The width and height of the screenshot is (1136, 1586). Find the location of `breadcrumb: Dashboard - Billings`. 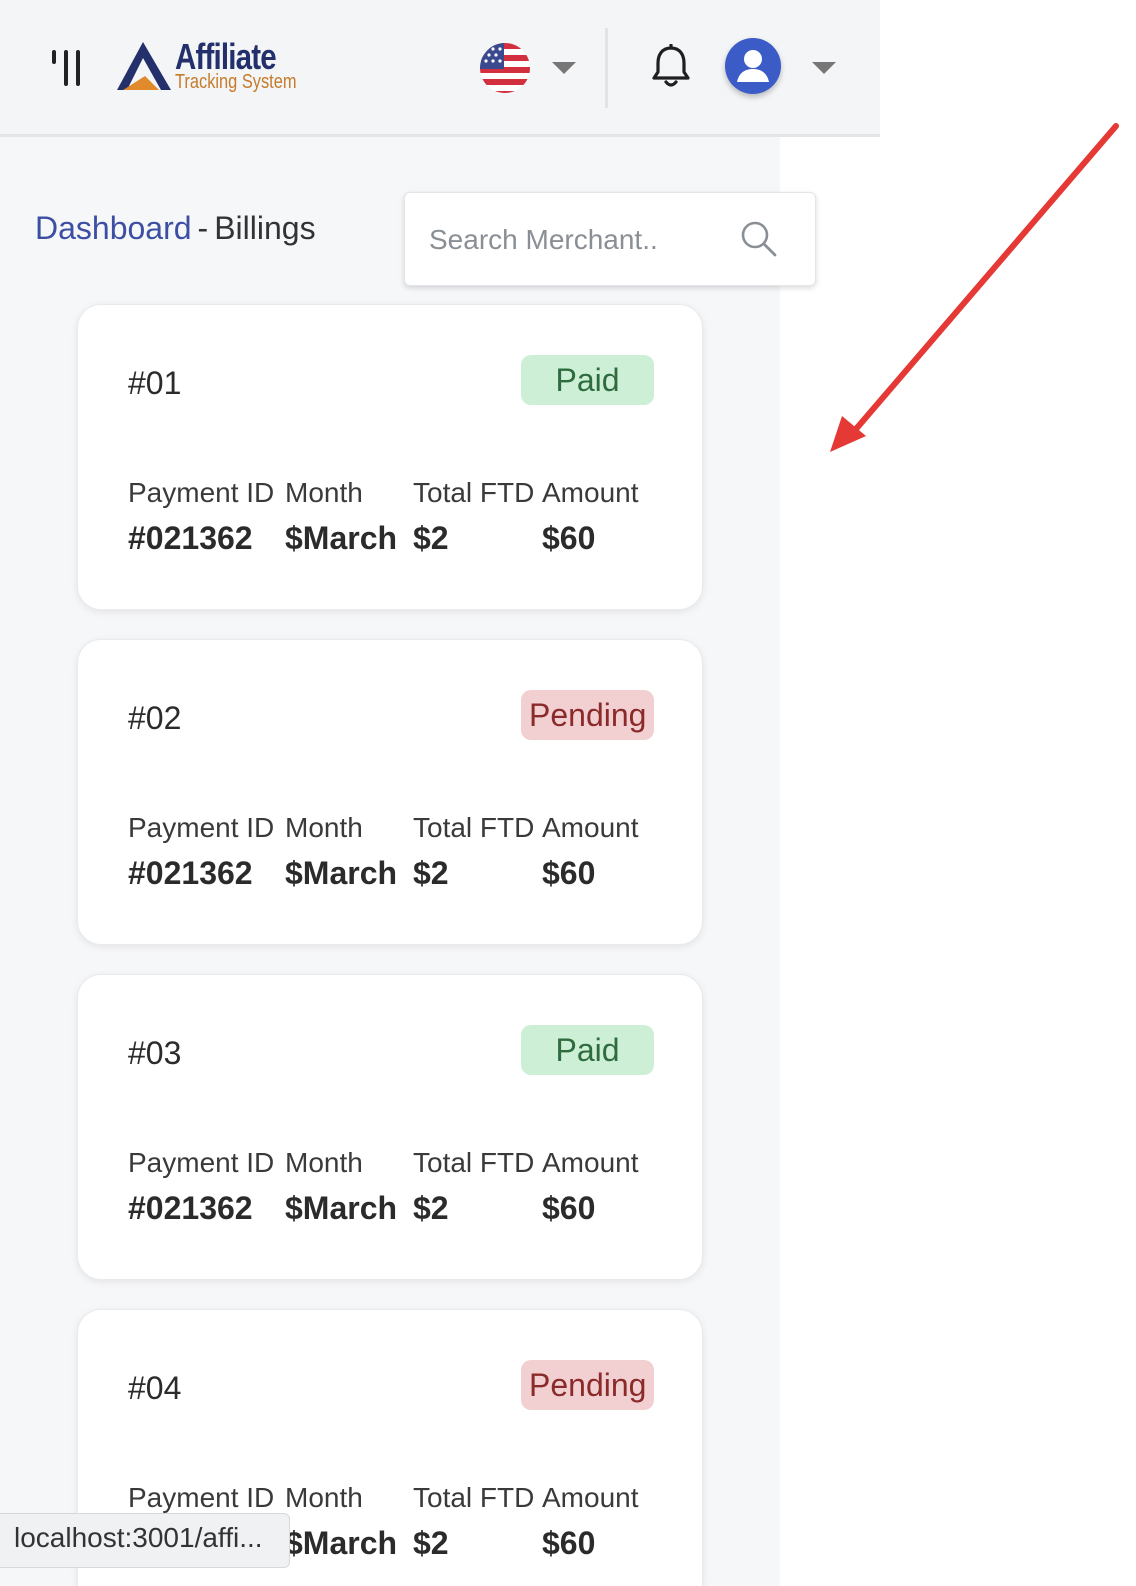

breadcrumb: Dashboard - Billings is located at coordinates (175, 228).